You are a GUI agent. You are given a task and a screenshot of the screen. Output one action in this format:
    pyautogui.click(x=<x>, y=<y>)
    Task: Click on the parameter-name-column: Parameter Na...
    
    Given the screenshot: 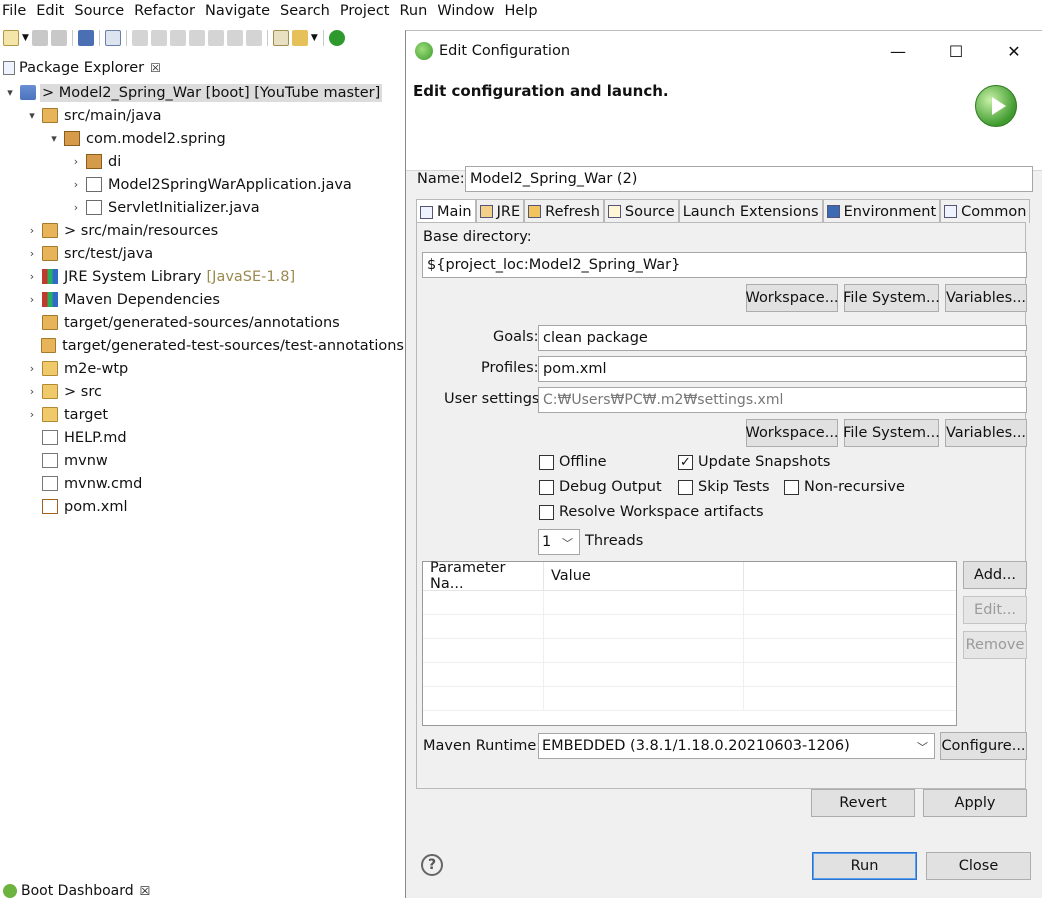 What is the action you would take?
    pyautogui.click(x=483, y=576)
    